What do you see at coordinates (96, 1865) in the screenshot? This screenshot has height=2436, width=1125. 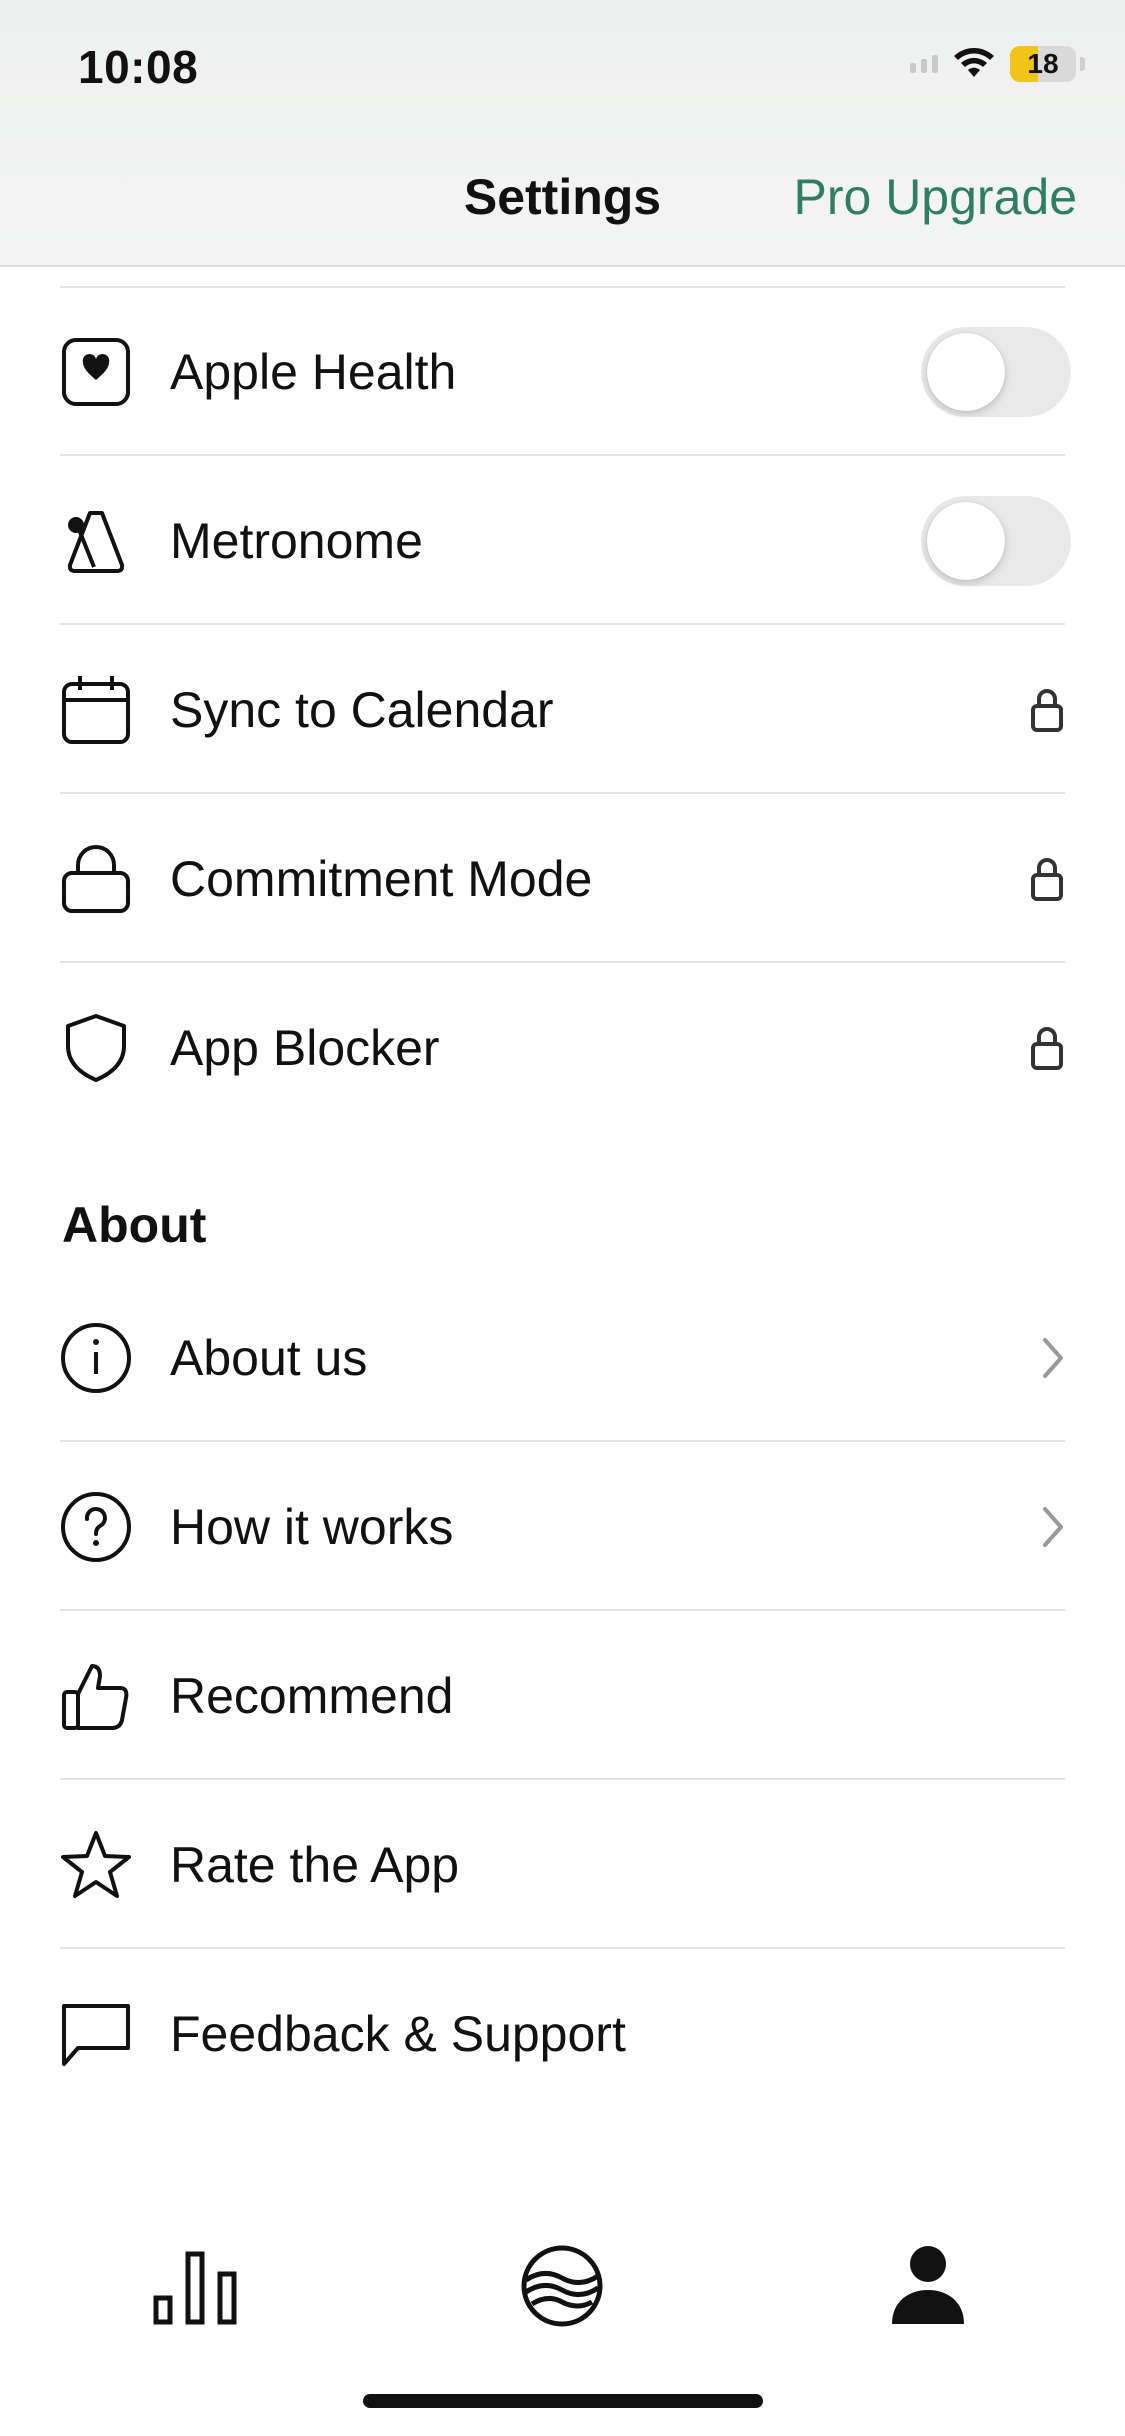 I see `star-icon` at bounding box center [96, 1865].